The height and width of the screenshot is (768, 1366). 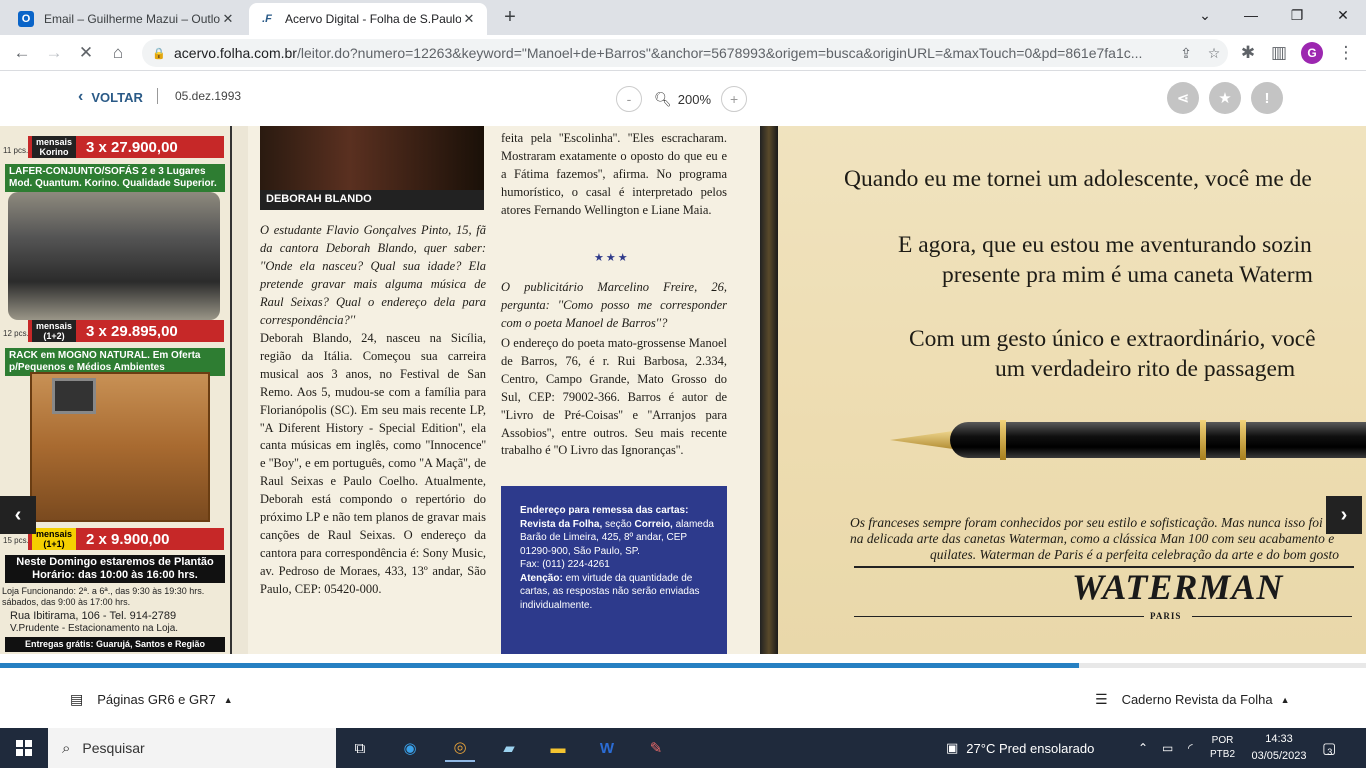 I want to click on caret-up-icon: ▲, so click(x=1285, y=699).